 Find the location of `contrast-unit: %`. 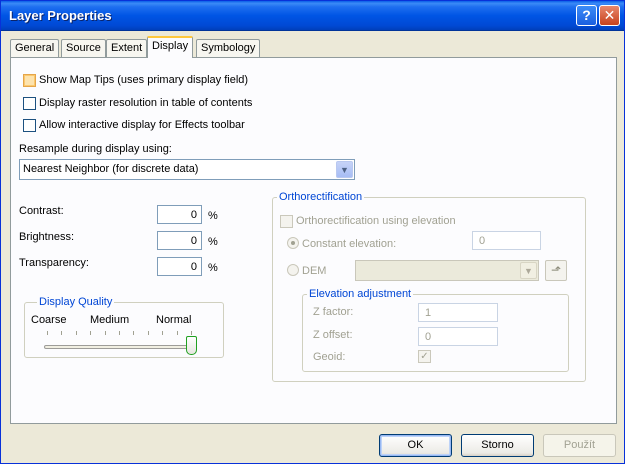

contrast-unit: % is located at coordinates (213, 216).